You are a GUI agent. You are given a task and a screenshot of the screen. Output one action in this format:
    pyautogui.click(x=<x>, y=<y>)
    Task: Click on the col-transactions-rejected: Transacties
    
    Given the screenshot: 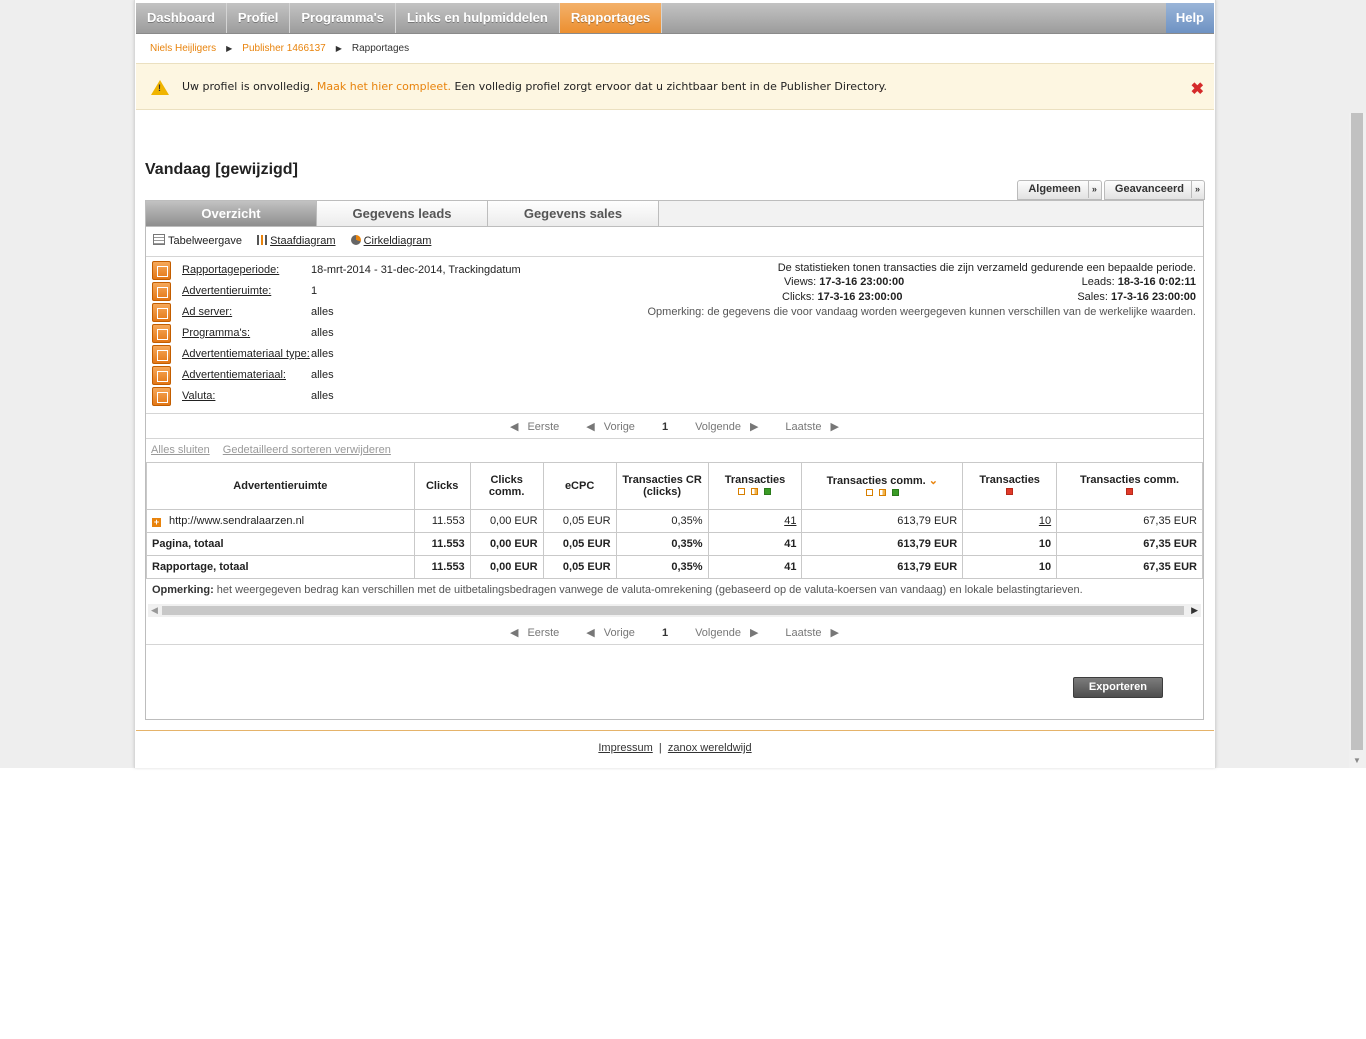 What is the action you would take?
    pyautogui.click(x=1010, y=486)
    